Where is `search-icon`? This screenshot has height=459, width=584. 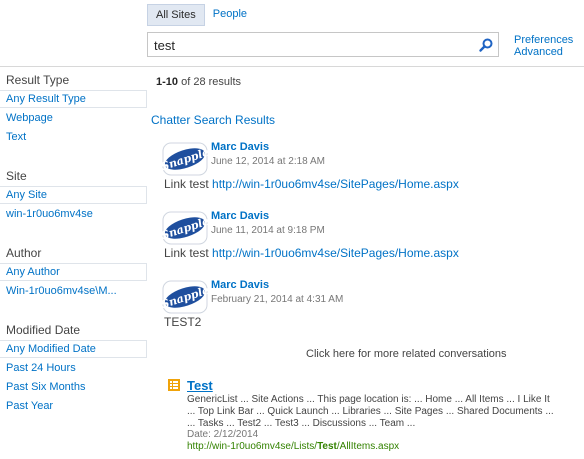
search-icon is located at coordinates (486, 45).